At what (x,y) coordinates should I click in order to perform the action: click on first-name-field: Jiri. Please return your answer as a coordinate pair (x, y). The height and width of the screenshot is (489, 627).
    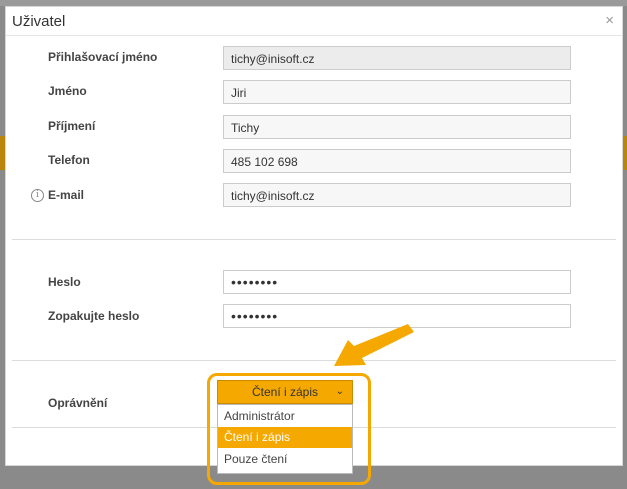
    Looking at the image, I should click on (397, 92).